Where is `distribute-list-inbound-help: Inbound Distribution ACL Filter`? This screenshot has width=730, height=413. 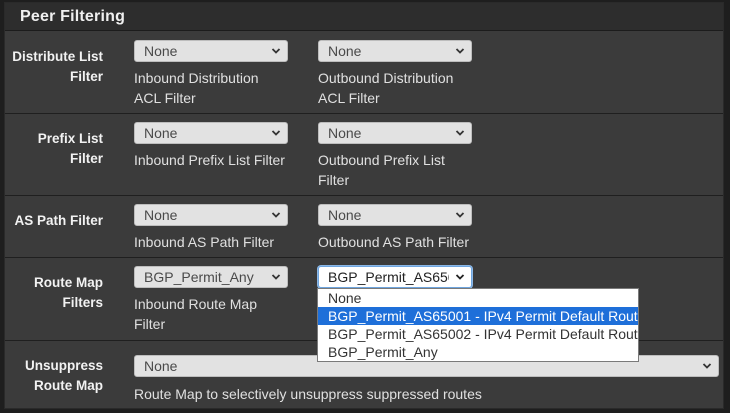 distribute-list-inbound-help: Inbound Distribution ACL Filter is located at coordinates (196, 88).